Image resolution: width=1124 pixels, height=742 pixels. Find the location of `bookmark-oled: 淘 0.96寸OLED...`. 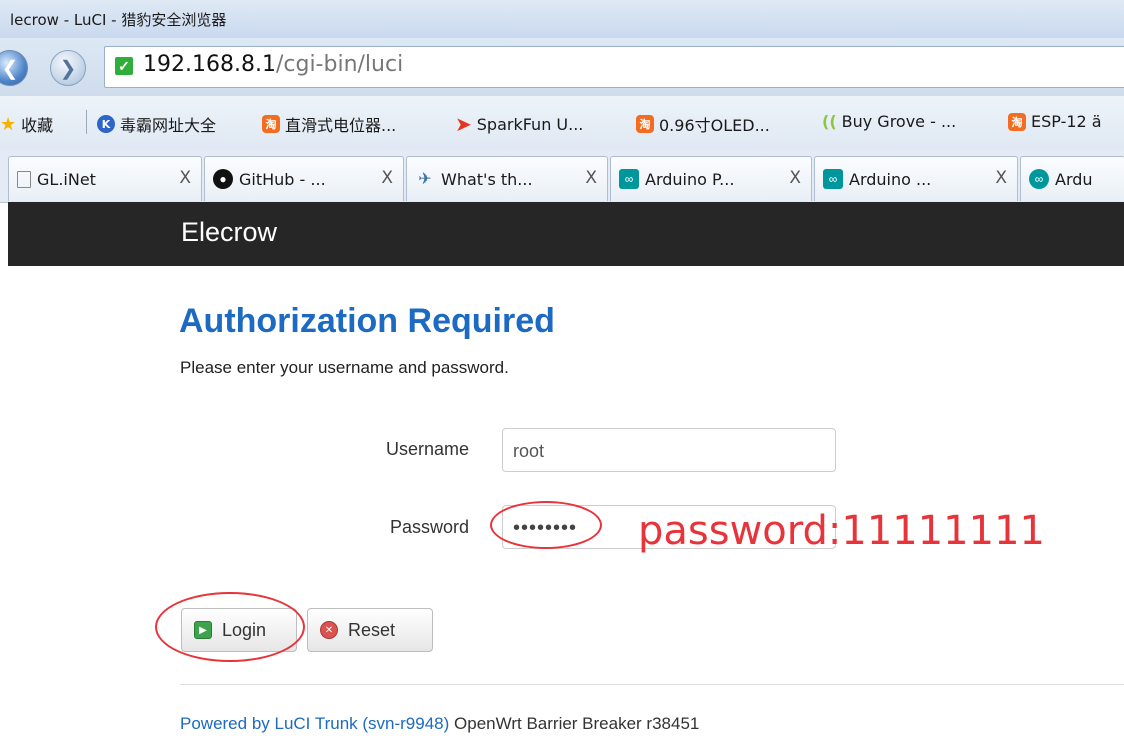

bookmark-oled: 淘 0.96寸OLED... is located at coordinates (703, 124).